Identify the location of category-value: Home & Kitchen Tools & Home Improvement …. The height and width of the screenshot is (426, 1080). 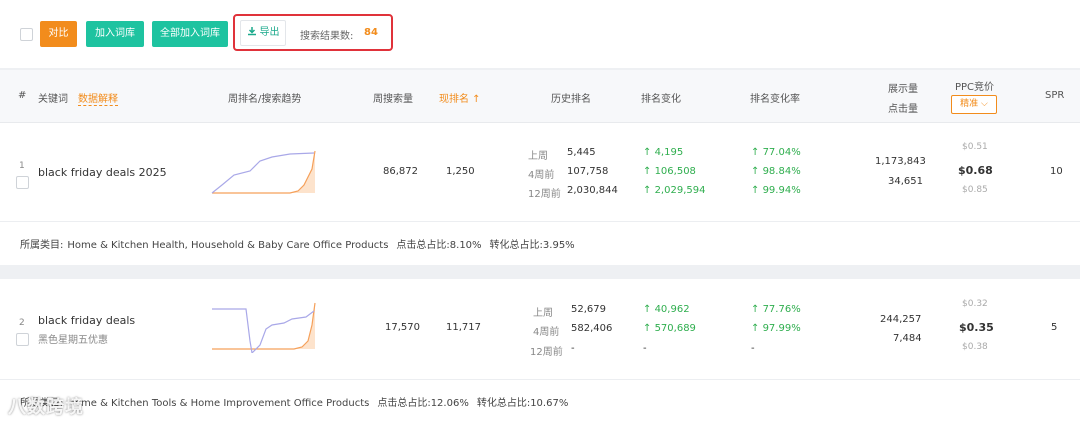
(218, 403).